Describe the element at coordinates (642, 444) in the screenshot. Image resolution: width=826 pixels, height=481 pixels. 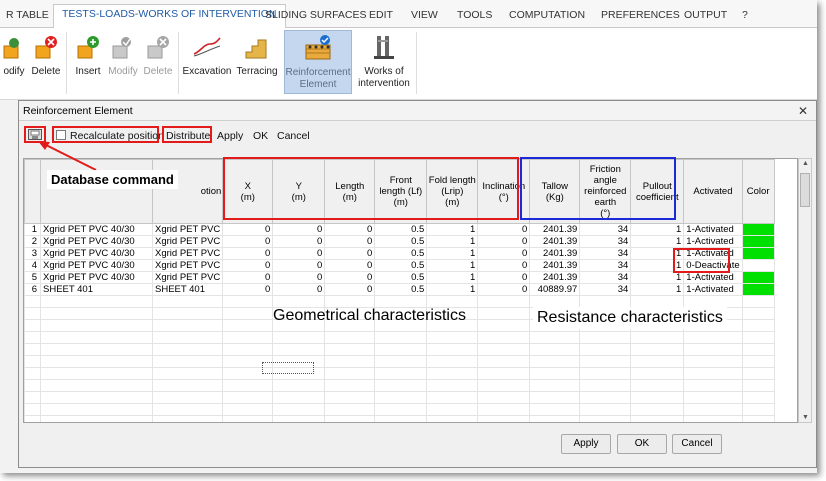
I see `ok-button: OK` at that location.